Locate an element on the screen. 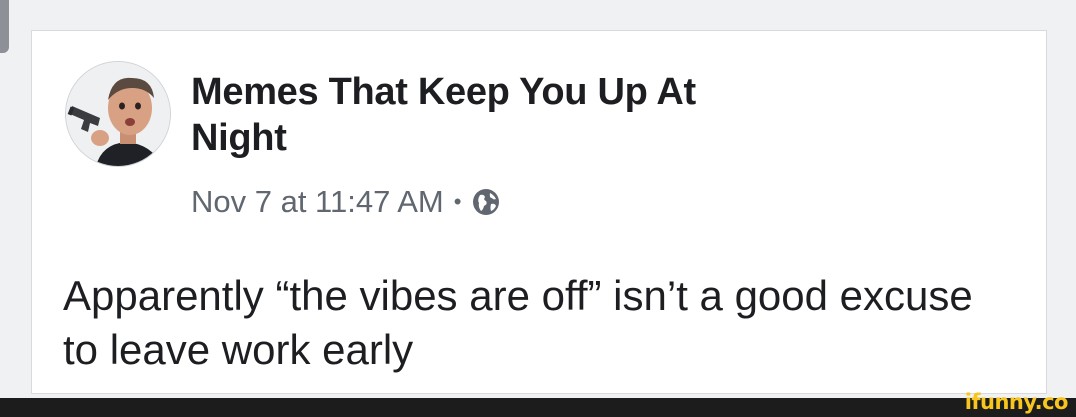 The height and width of the screenshot is (417, 1076). post-meta: Nov 7 at 11:47 AM • is located at coordinates (346, 202).